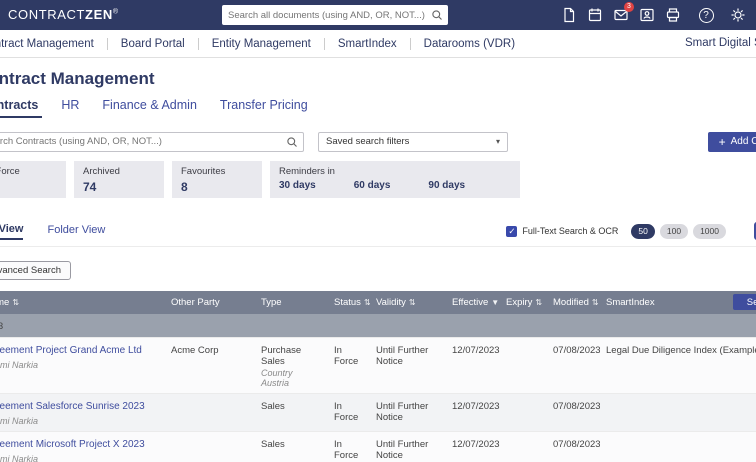  I want to click on year-group-label: 2023, so click(378, 326).